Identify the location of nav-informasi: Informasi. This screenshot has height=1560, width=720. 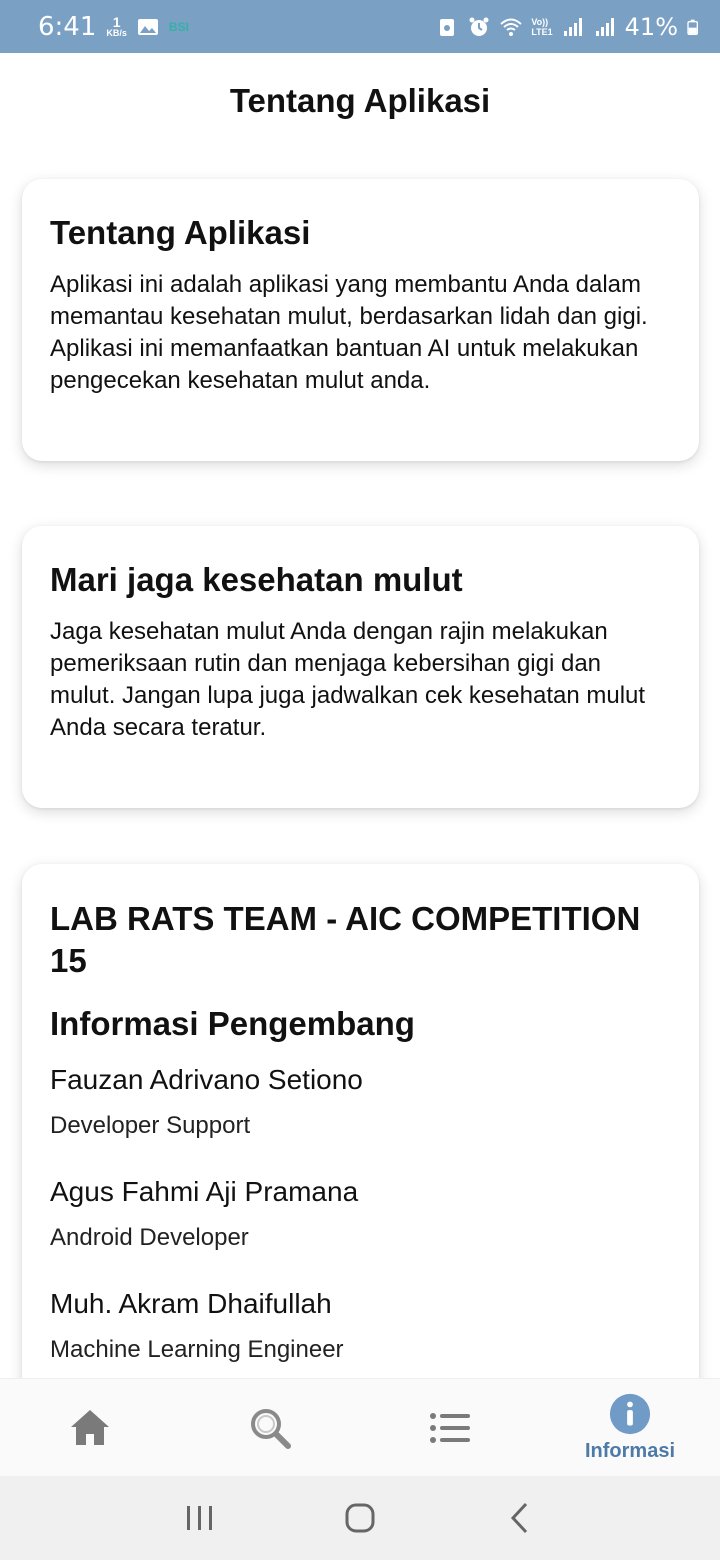
(630, 1427).